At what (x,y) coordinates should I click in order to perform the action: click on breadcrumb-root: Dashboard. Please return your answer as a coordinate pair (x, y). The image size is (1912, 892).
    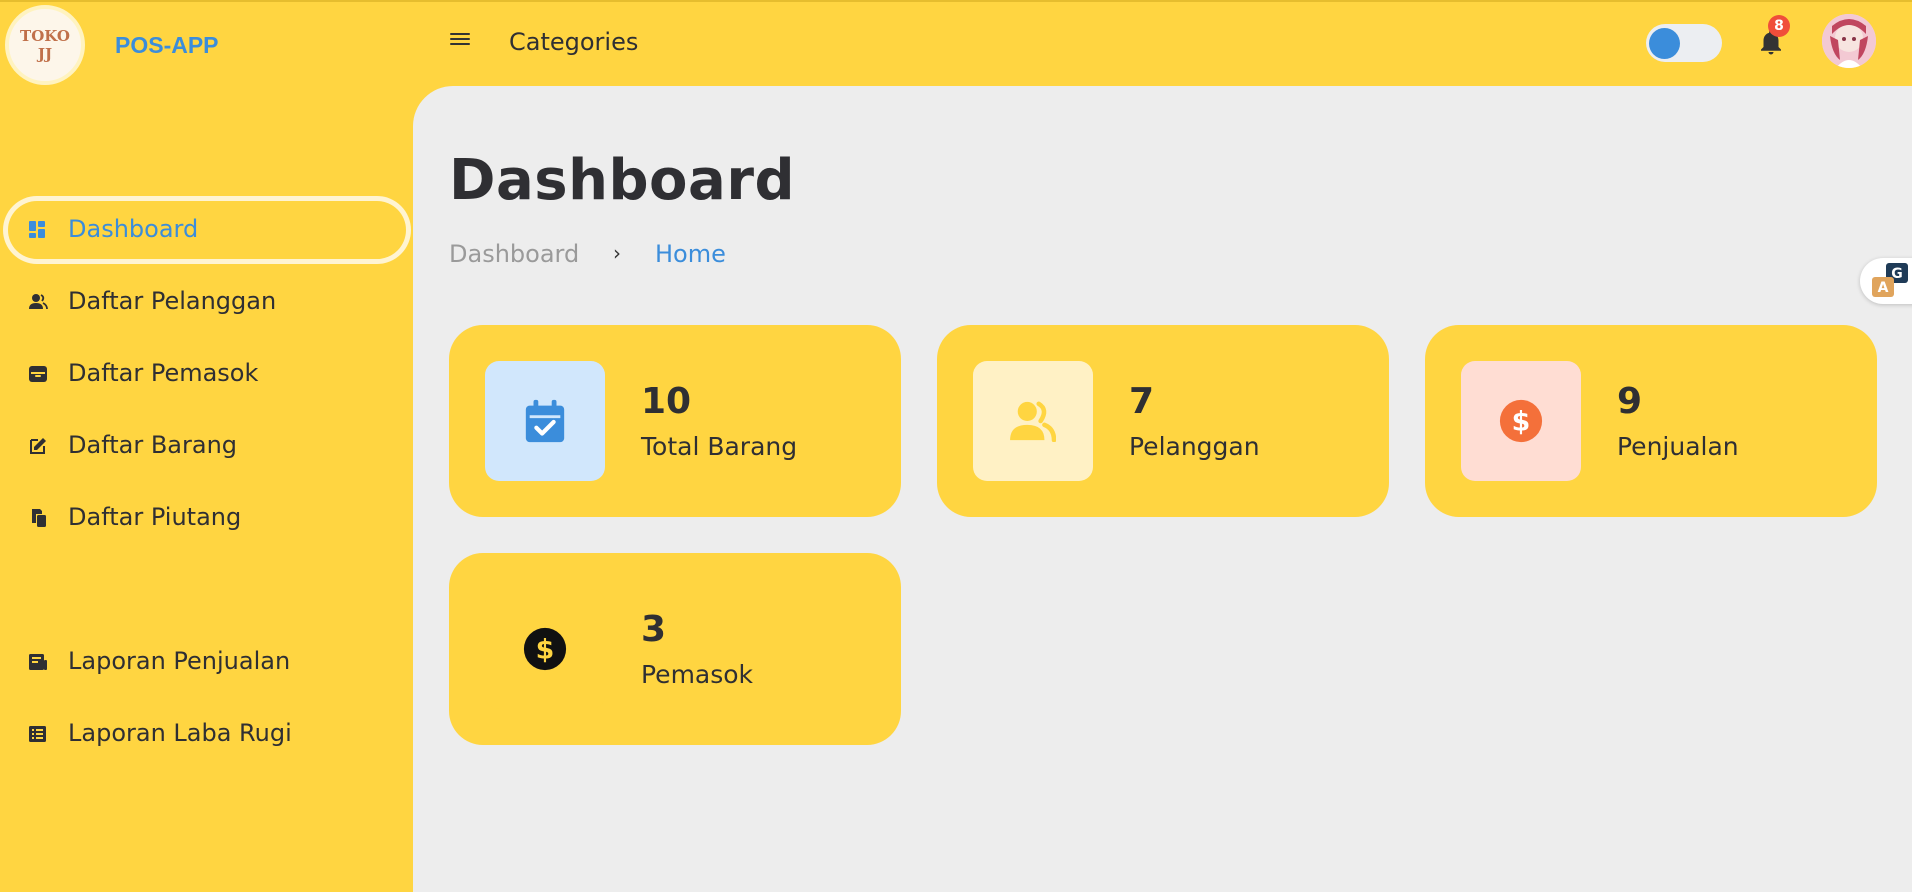
    Looking at the image, I should click on (514, 254).